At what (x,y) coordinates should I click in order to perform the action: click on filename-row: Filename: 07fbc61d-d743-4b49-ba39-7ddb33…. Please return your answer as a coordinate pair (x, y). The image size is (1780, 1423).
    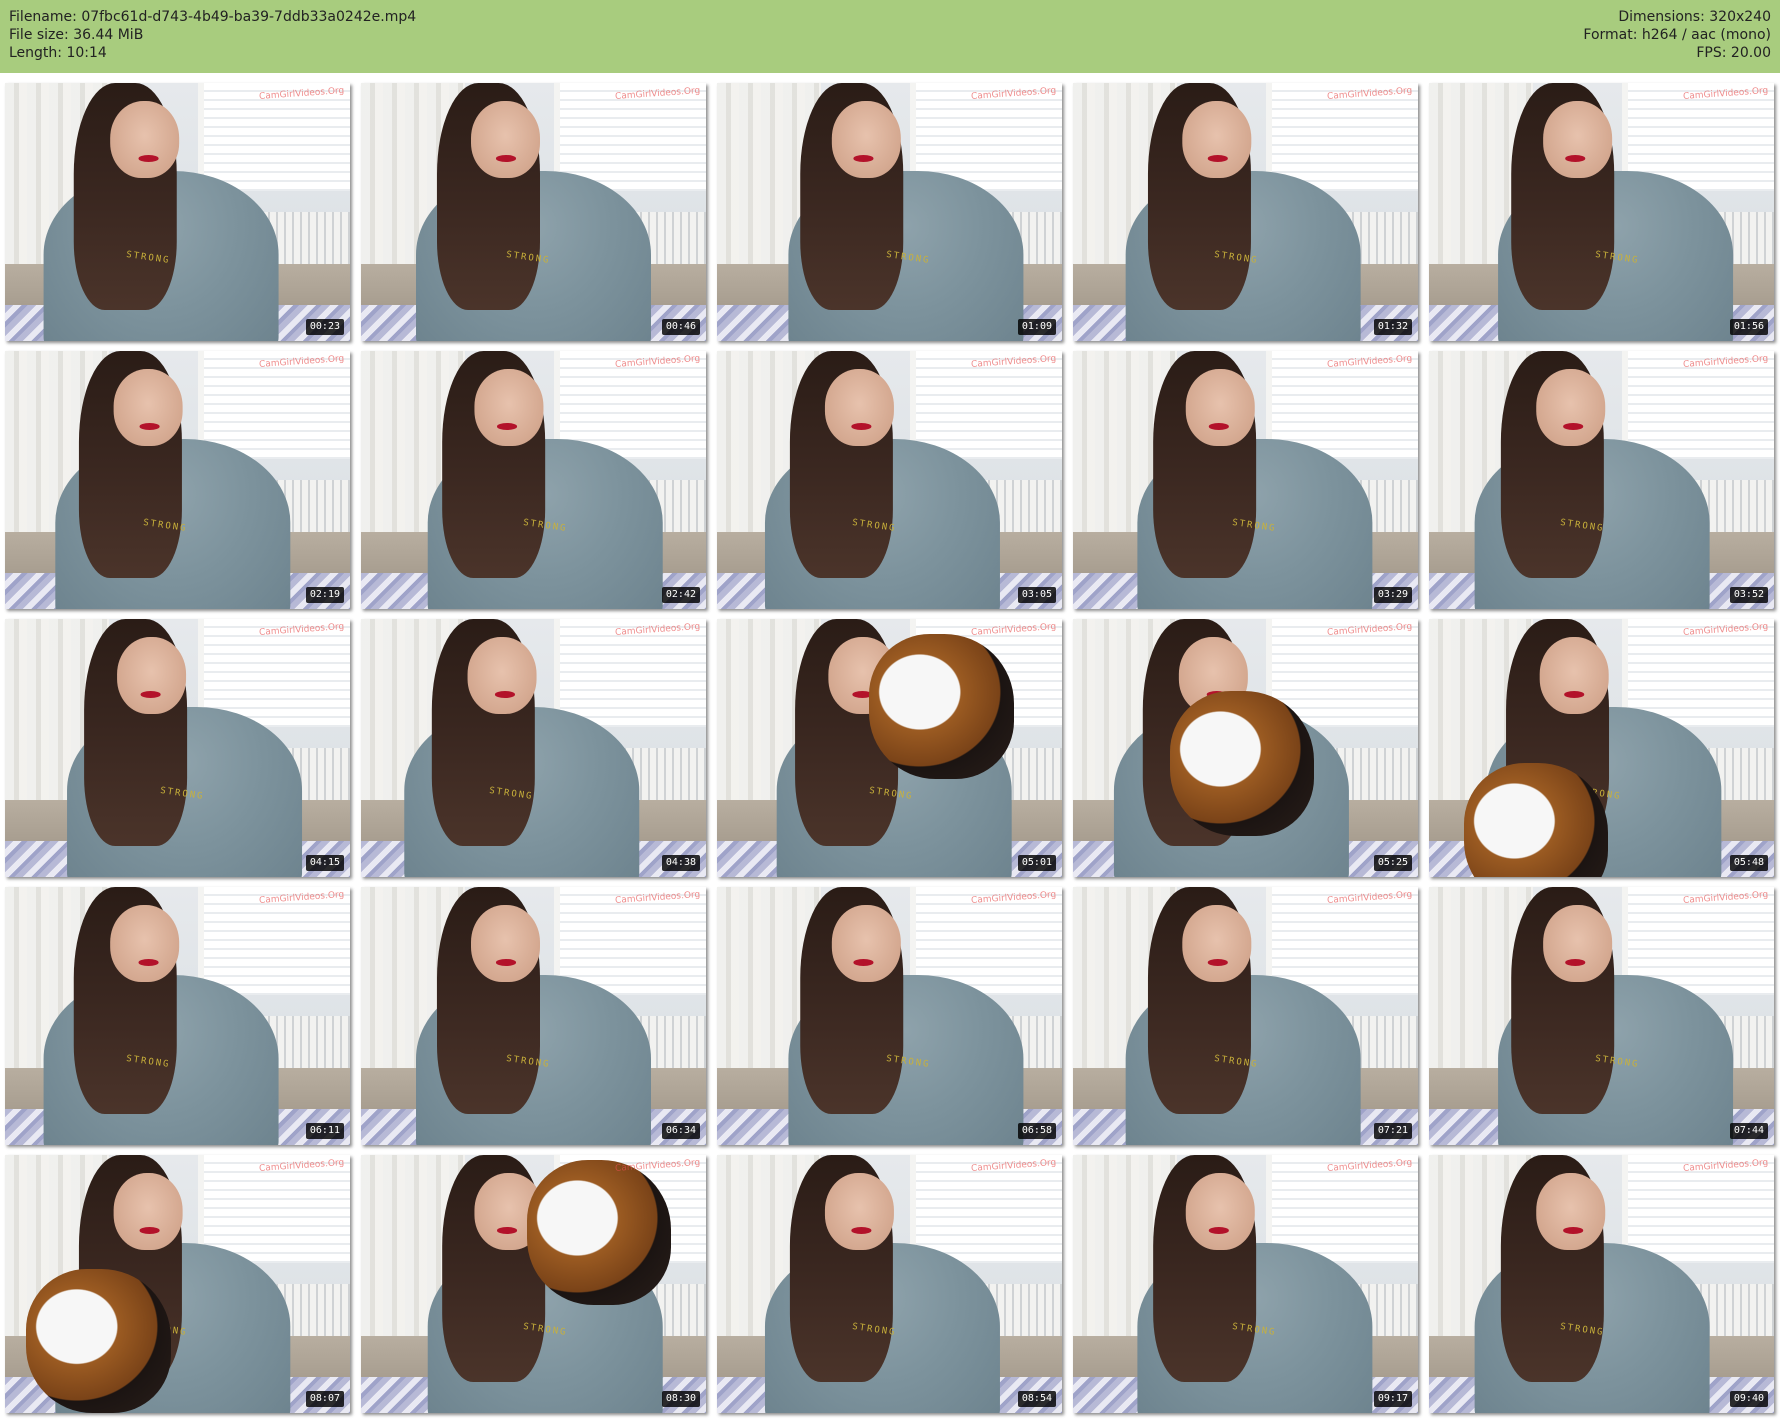
    Looking at the image, I should click on (212, 17).